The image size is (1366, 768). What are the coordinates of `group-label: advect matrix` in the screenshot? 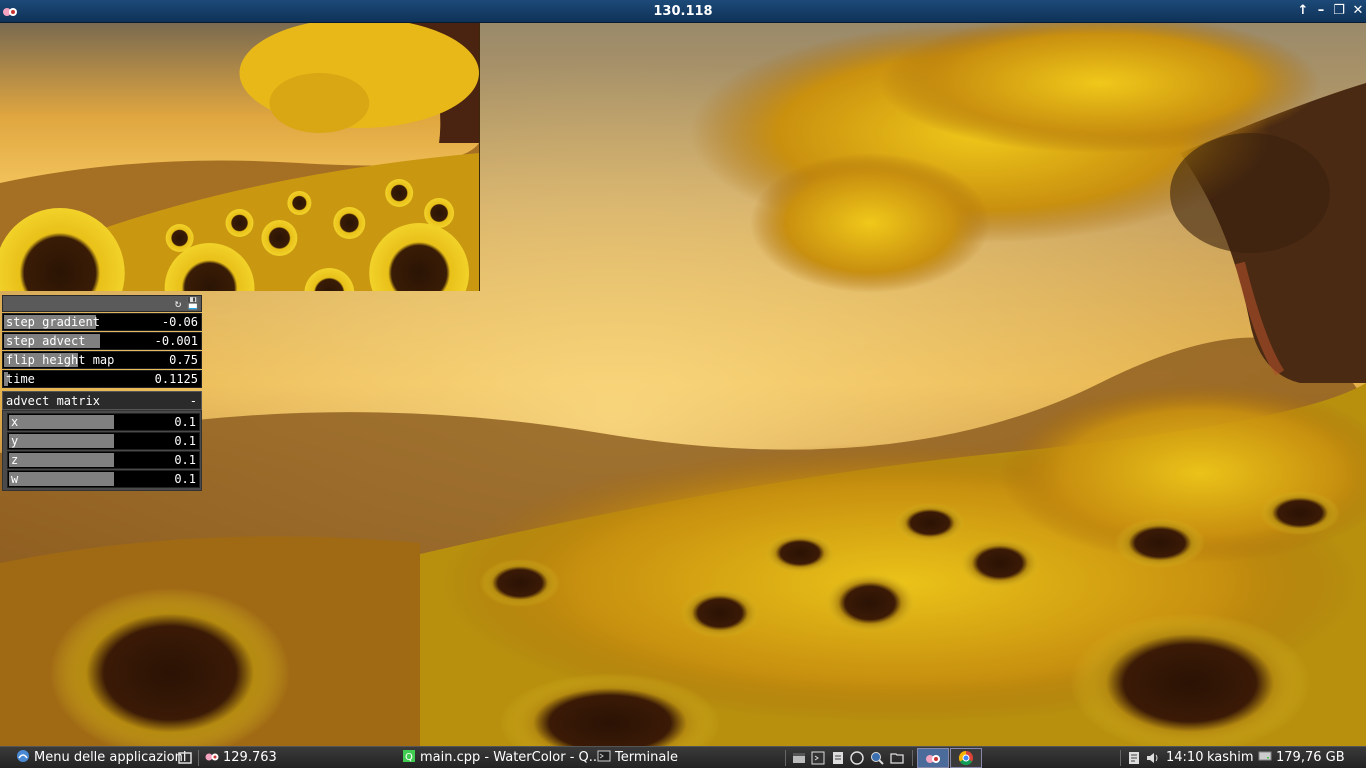 It's located at (53, 401).